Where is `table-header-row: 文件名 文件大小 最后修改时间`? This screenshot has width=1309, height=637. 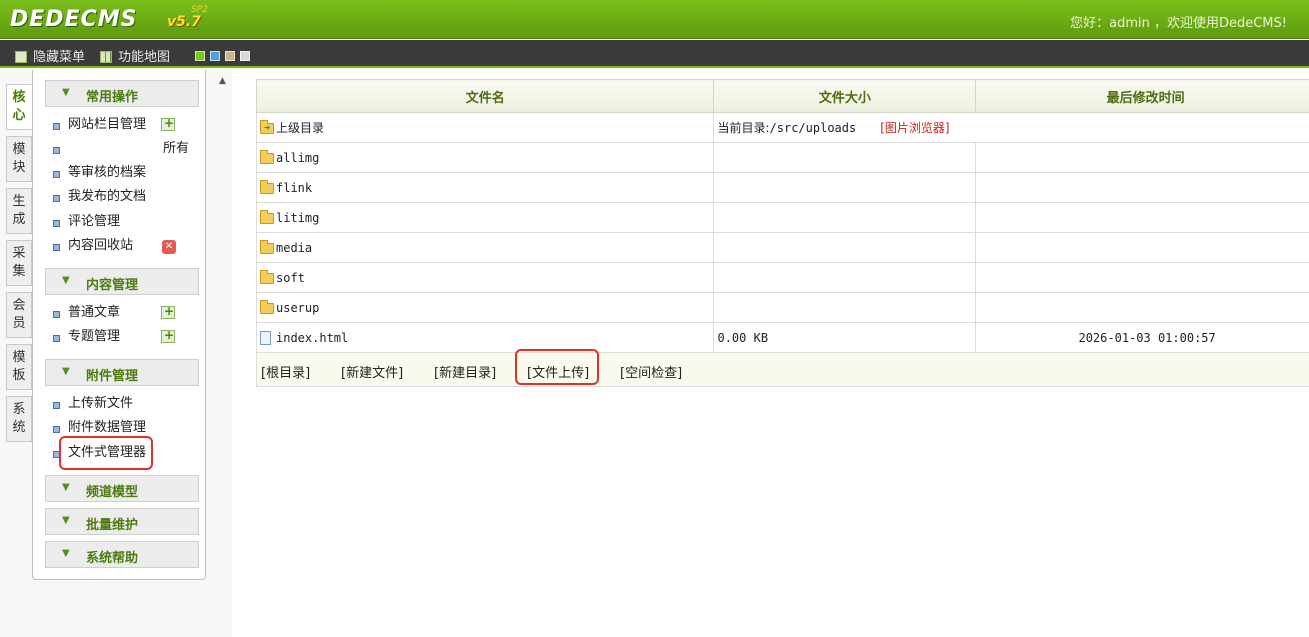
table-header-row: 文件名 文件大小 最后修改时间 is located at coordinates (782, 96).